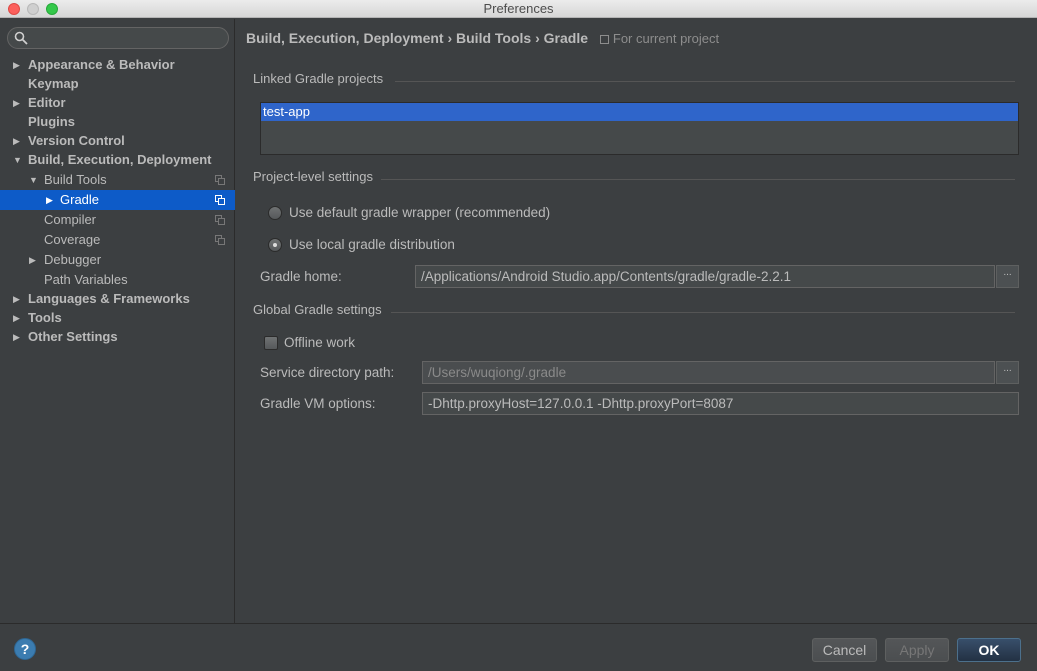  Describe the element at coordinates (275, 213) in the screenshot. I see `default-wrapper-radio` at that location.